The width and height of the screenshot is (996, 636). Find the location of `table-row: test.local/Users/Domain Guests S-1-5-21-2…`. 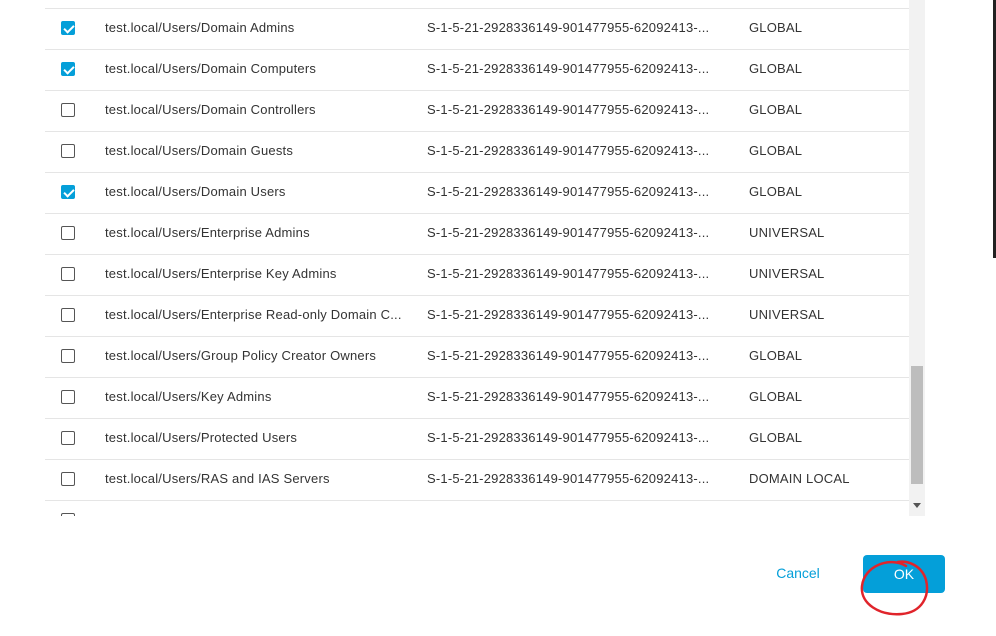

table-row: test.local/Users/Domain Guests S-1-5-21-2… is located at coordinates (477, 152).